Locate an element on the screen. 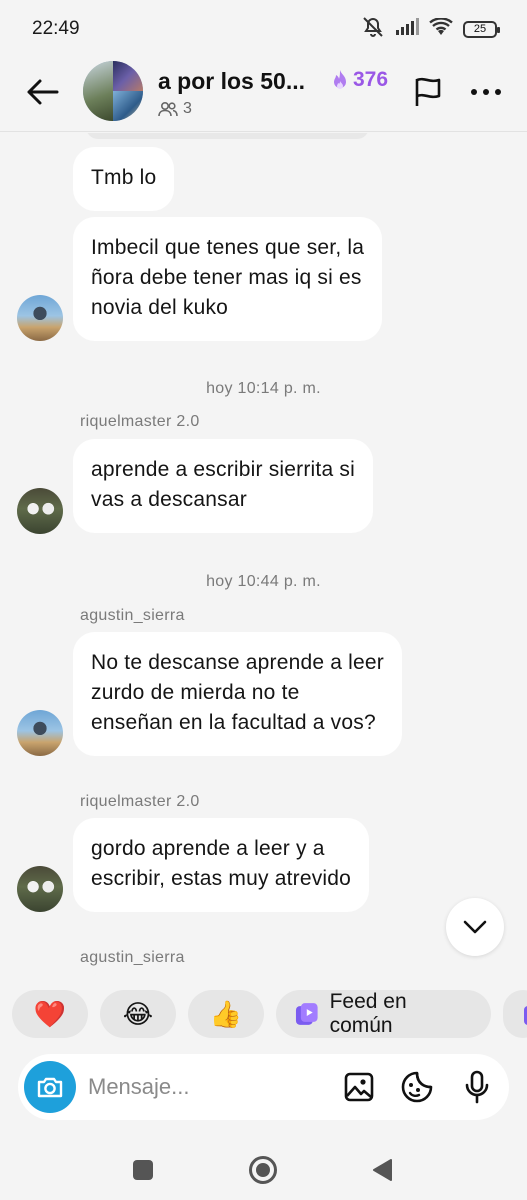  sticker-icon is located at coordinates (417, 1087).